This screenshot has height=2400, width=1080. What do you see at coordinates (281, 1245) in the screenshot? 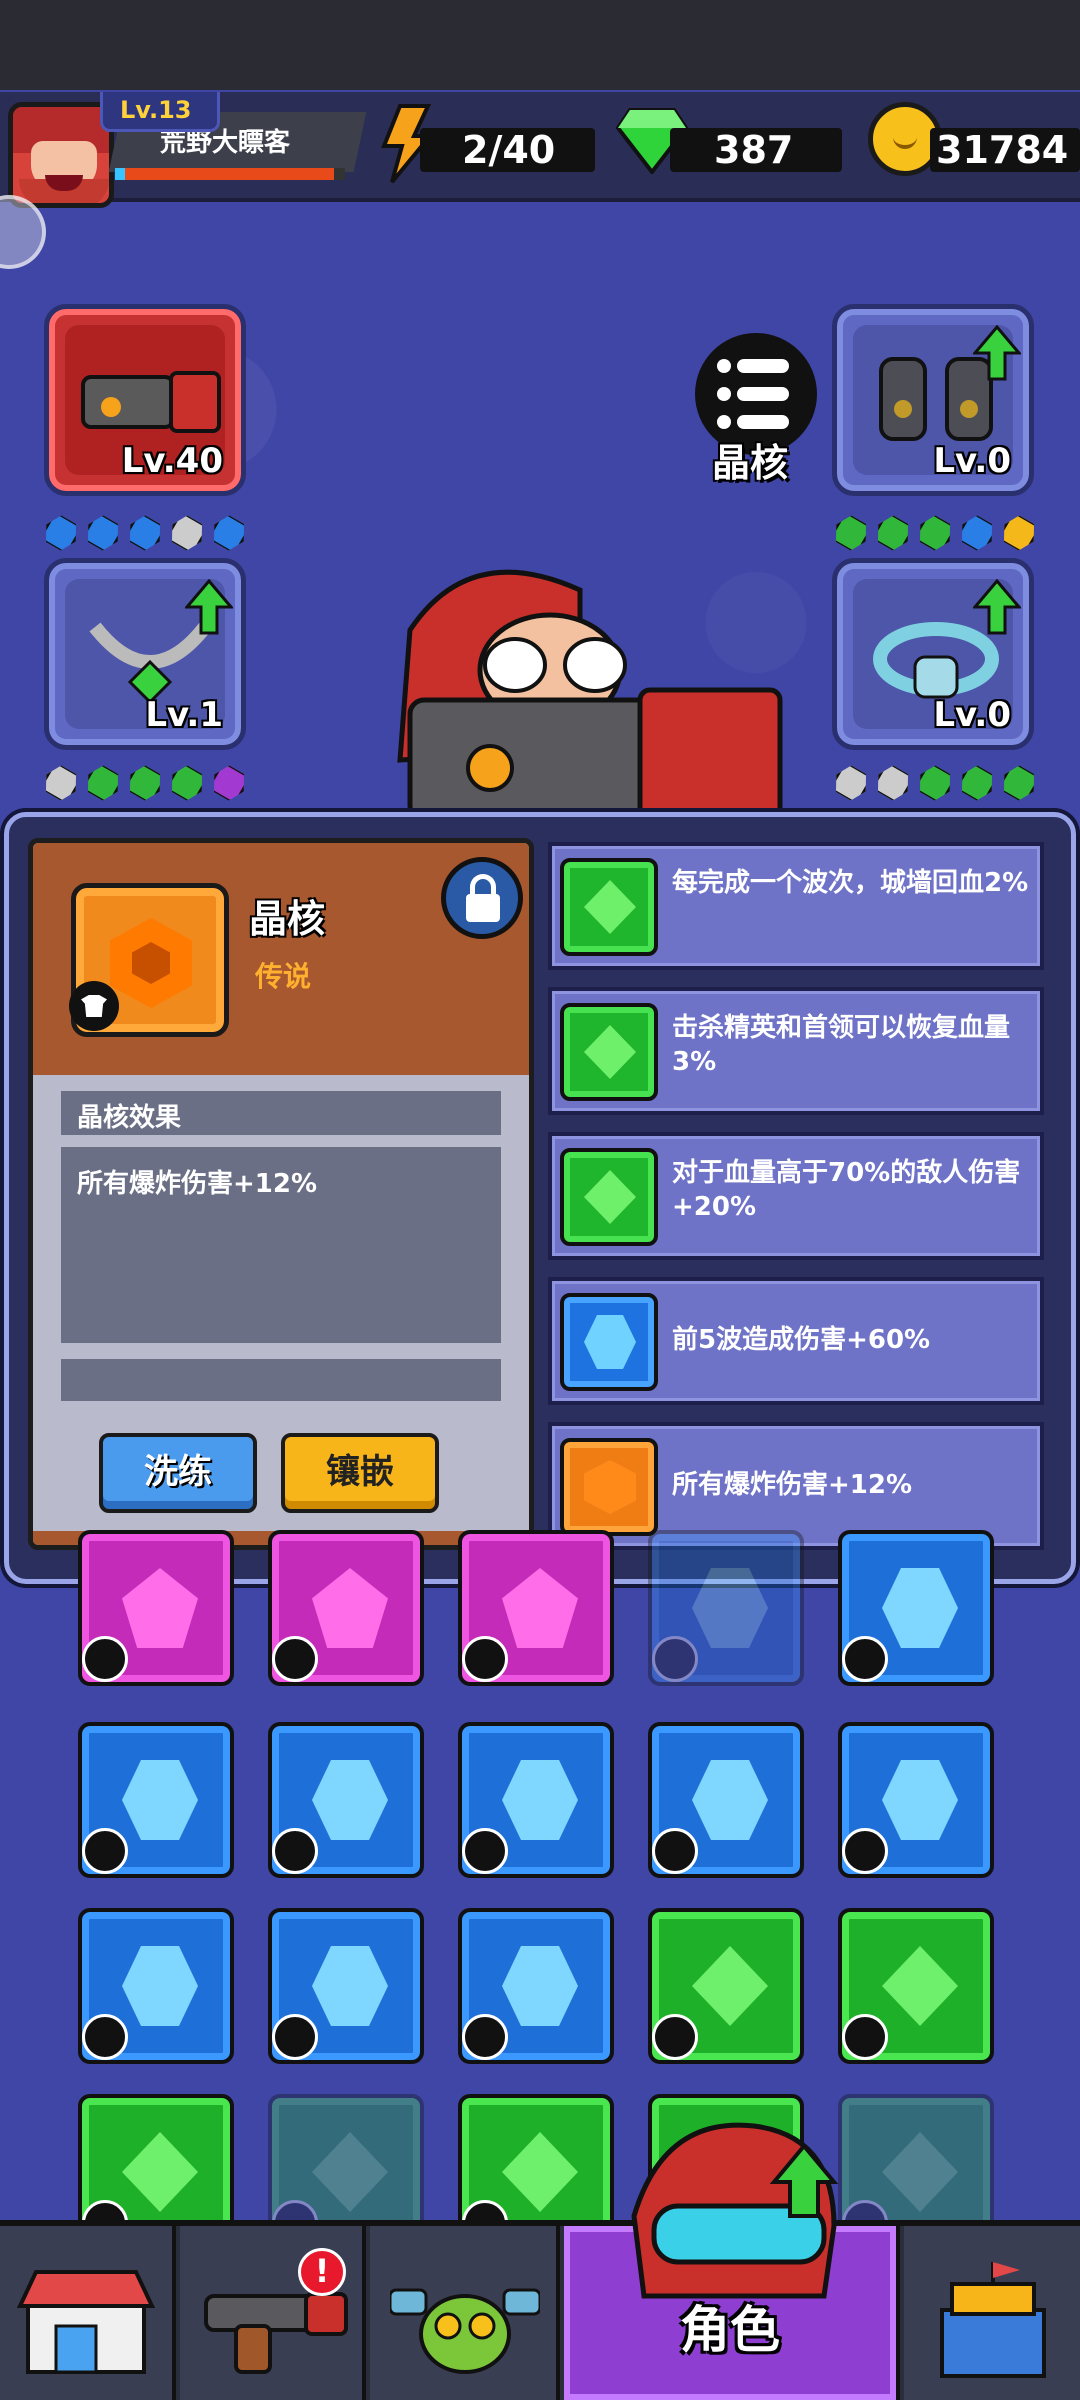
I see `effect-body: 所有爆炸伤害+12%` at bounding box center [281, 1245].